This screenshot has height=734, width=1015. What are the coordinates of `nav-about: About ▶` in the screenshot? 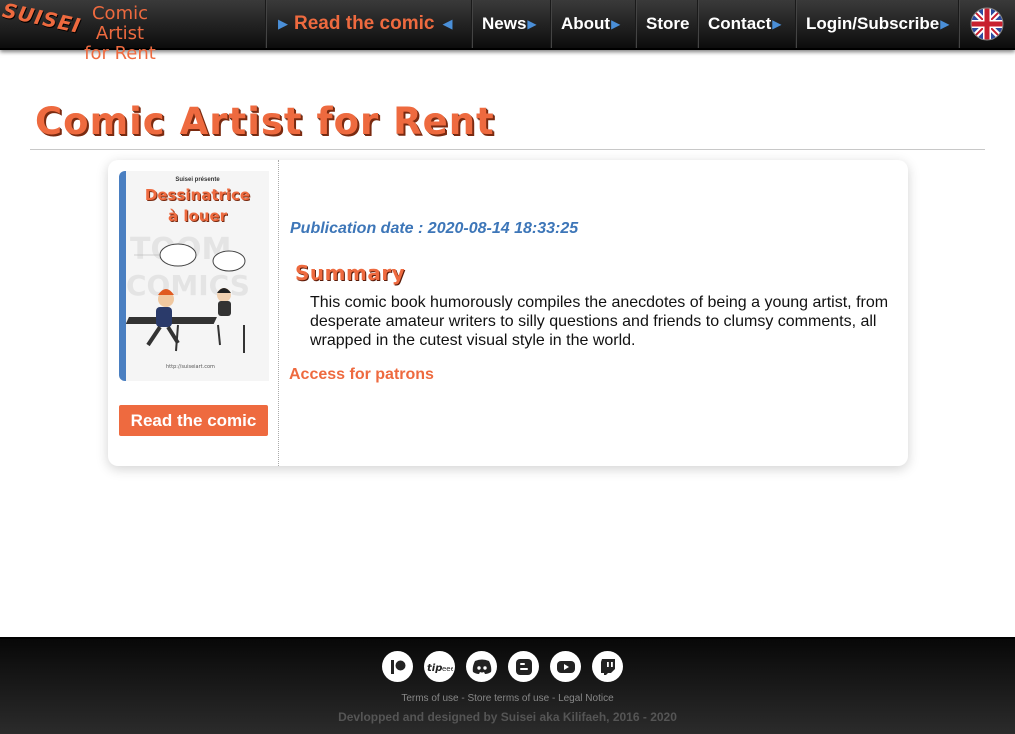 It's located at (592, 24).